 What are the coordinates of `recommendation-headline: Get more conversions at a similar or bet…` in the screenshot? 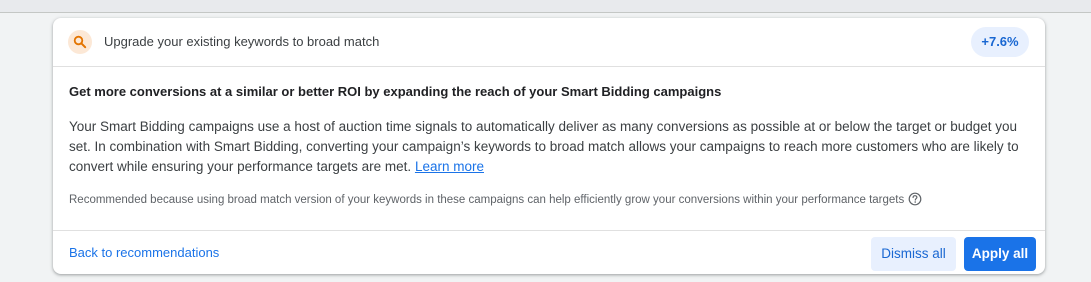 It's located at (395, 91).